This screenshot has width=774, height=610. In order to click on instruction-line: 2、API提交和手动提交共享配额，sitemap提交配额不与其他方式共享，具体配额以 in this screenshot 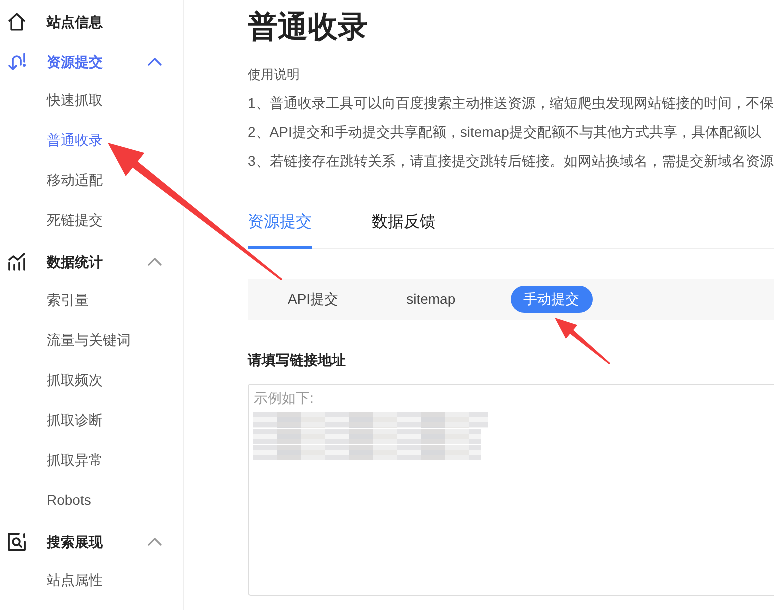, I will do `click(505, 132)`.